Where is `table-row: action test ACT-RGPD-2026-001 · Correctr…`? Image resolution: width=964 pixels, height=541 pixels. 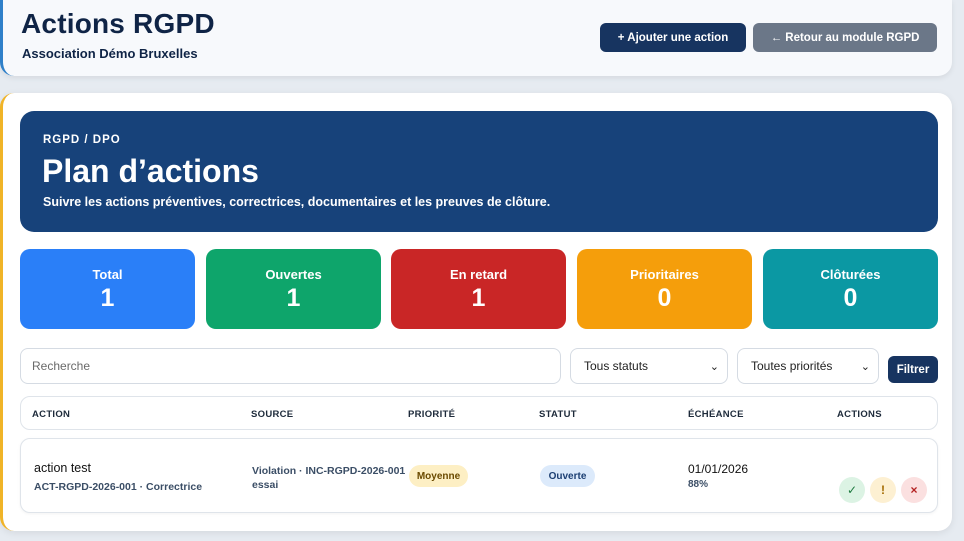
table-row: action test ACT-RGPD-2026-001 · Correctr… is located at coordinates (479, 475).